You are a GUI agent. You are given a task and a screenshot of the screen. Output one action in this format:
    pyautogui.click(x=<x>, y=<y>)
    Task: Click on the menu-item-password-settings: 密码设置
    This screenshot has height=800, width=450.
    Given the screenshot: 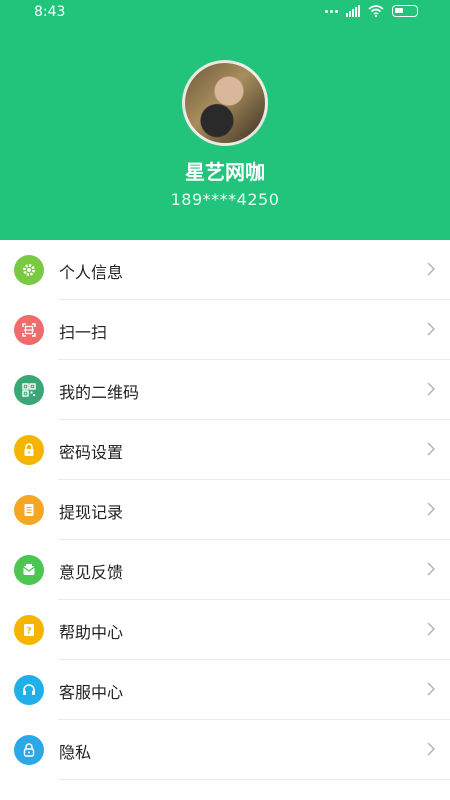 What is the action you would take?
    pyautogui.click(x=225, y=450)
    